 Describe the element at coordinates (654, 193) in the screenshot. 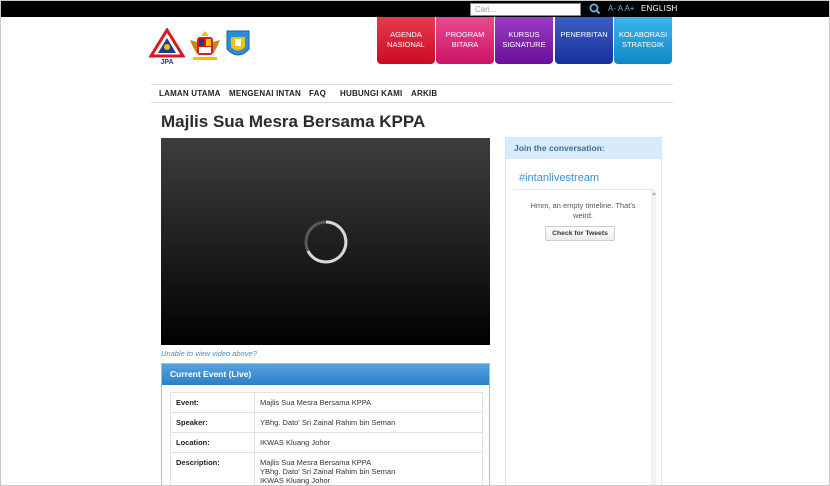

I see `scroll-up-arrow-icon` at that location.